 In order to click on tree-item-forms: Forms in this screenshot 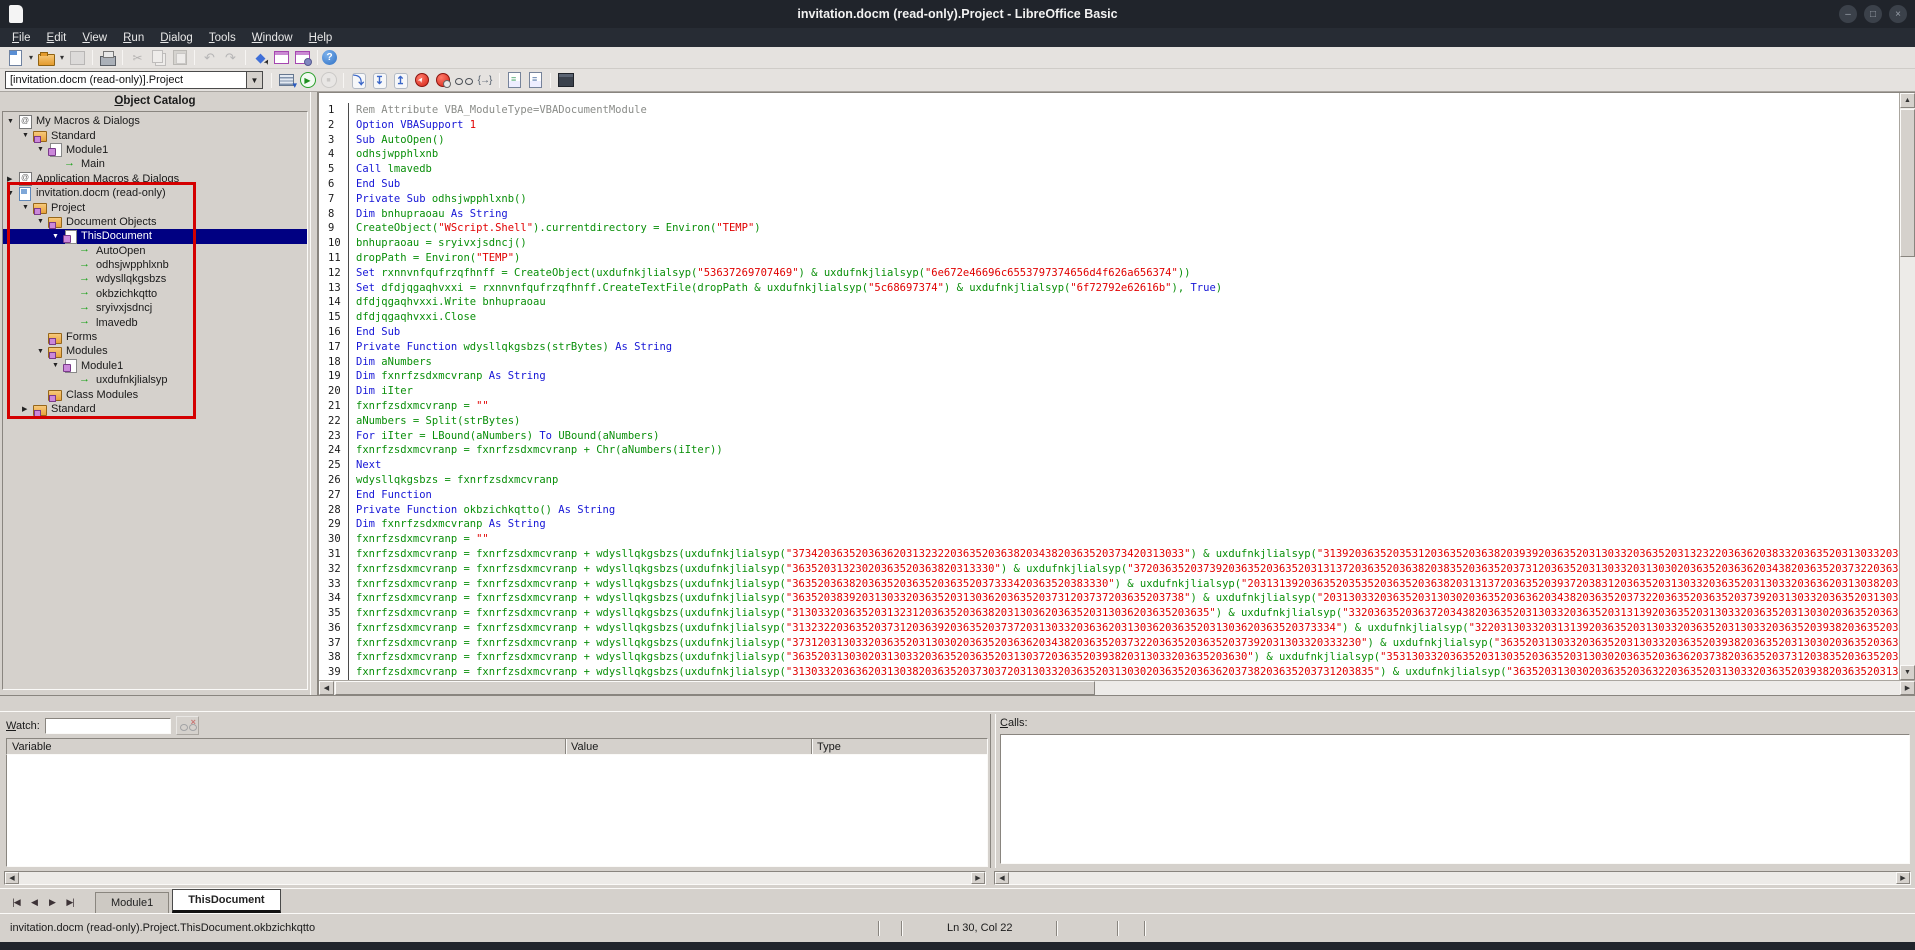, I will do `click(155, 337)`.